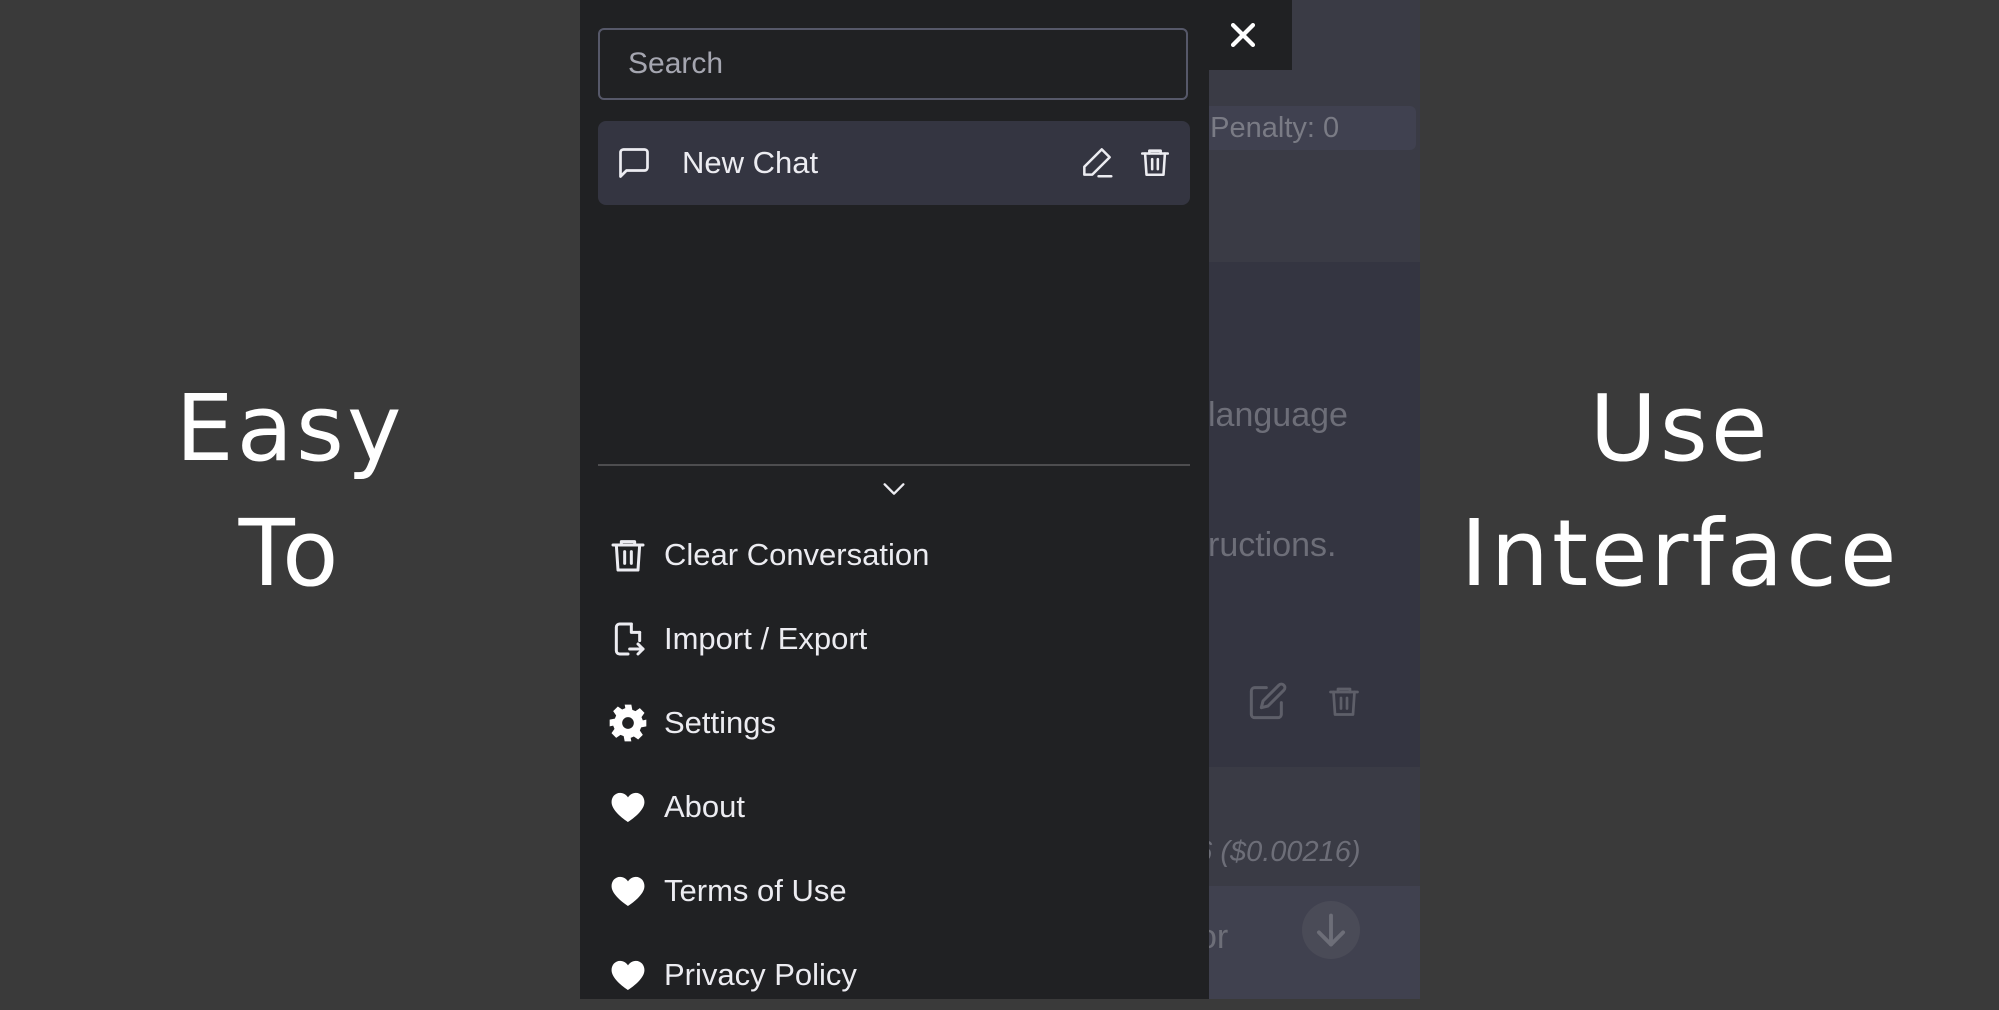 The image size is (1999, 1010). I want to click on close-icon, so click(1242, 35).